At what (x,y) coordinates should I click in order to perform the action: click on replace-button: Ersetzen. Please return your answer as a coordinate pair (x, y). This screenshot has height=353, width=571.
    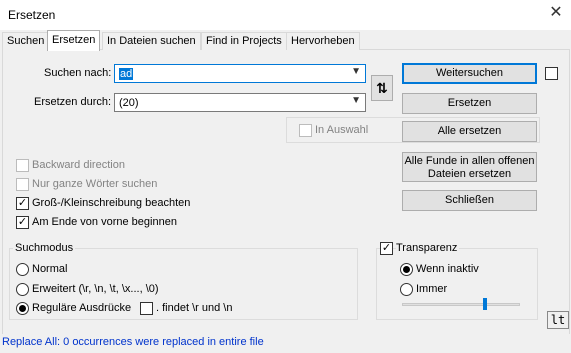
    Looking at the image, I should click on (469, 103).